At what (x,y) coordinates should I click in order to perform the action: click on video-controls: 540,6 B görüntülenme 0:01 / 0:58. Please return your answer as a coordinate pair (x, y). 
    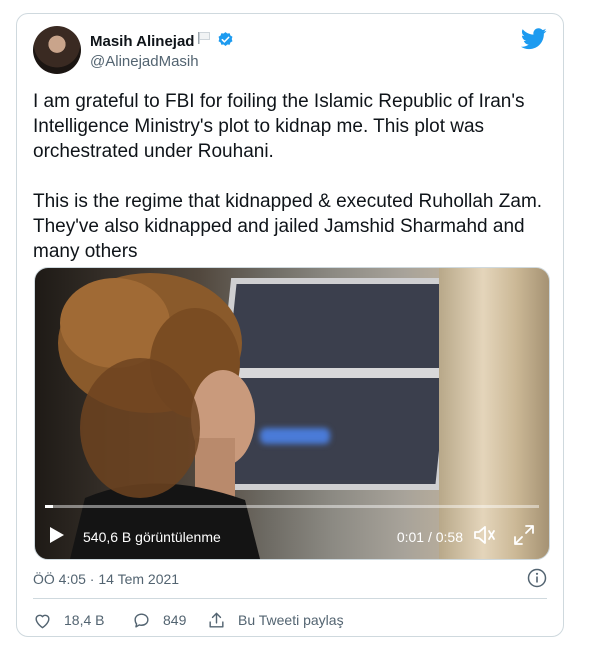
    Looking at the image, I should click on (292, 534).